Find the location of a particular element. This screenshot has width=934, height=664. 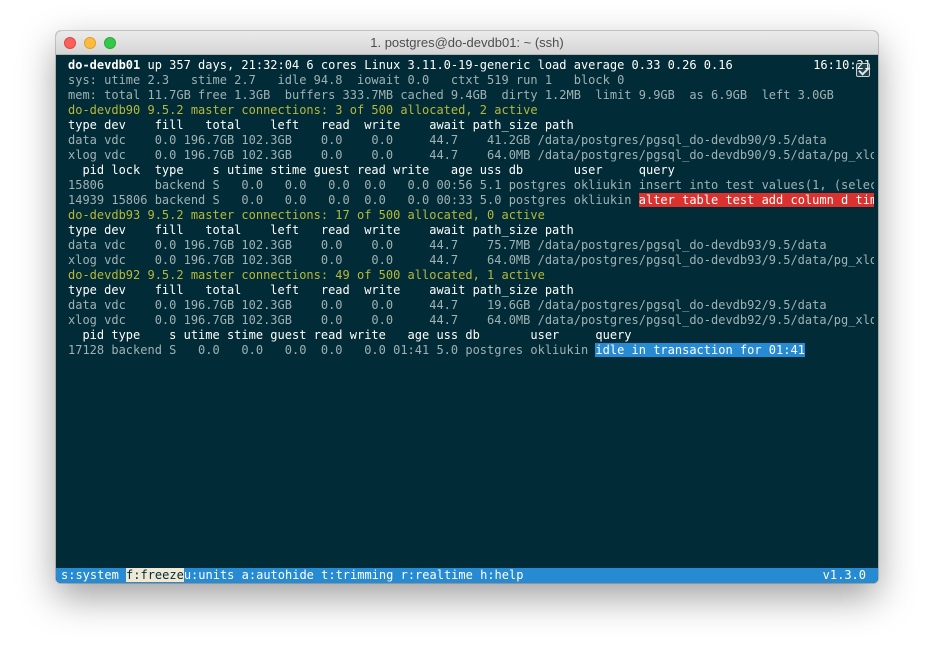

shortcut-autohide: a:autohide is located at coordinates (278, 575).